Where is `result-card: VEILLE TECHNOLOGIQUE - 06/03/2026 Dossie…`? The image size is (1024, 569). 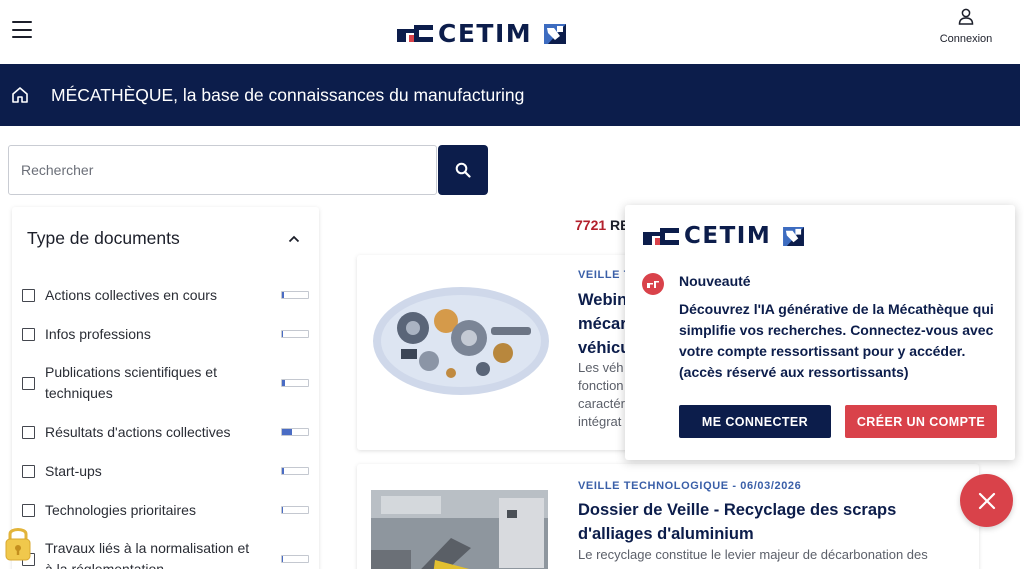 result-card: VEILLE TECHNOLOGIQUE - 06/03/2026 Dossie… is located at coordinates (668, 516).